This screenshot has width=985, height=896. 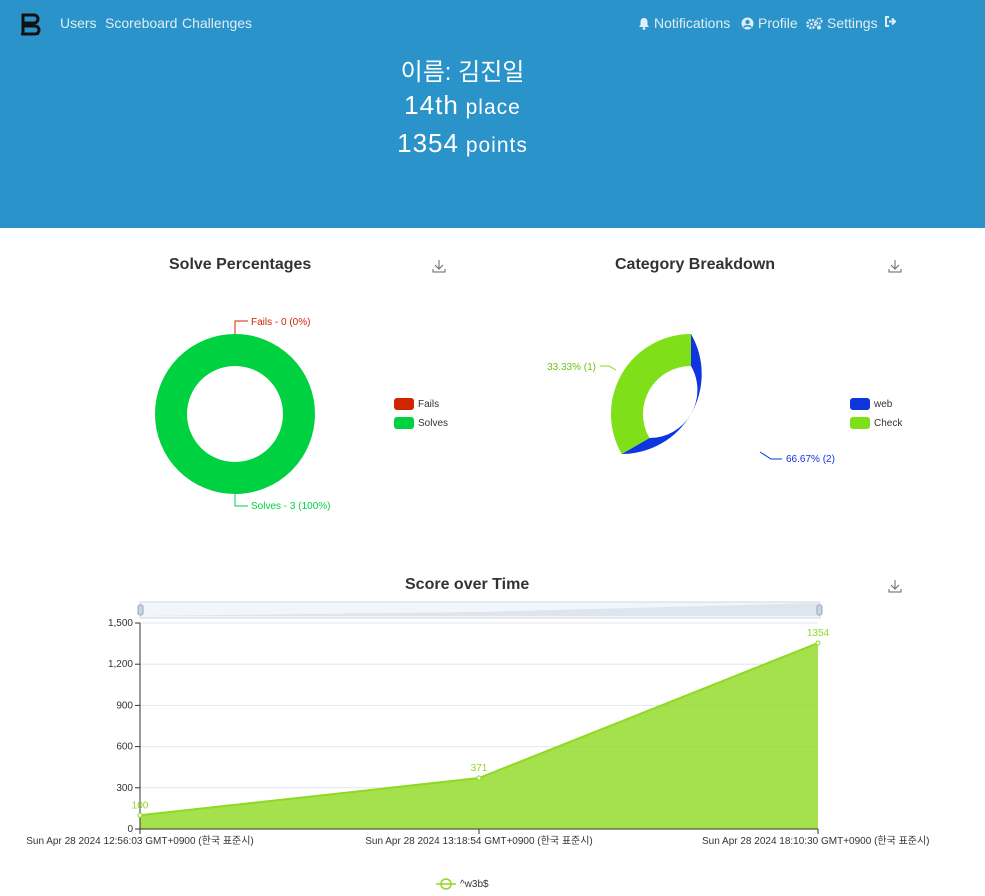 I want to click on notifications-label: Notifications, so click(x=692, y=23).